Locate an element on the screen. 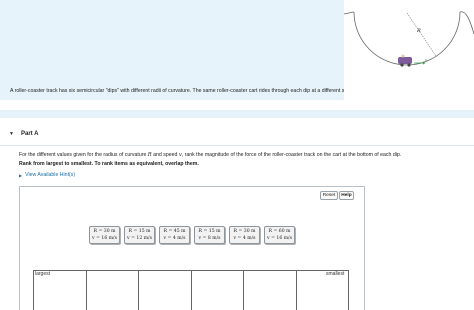 The width and height of the screenshot is (474, 310). radius-label: R is located at coordinates (418, 31).